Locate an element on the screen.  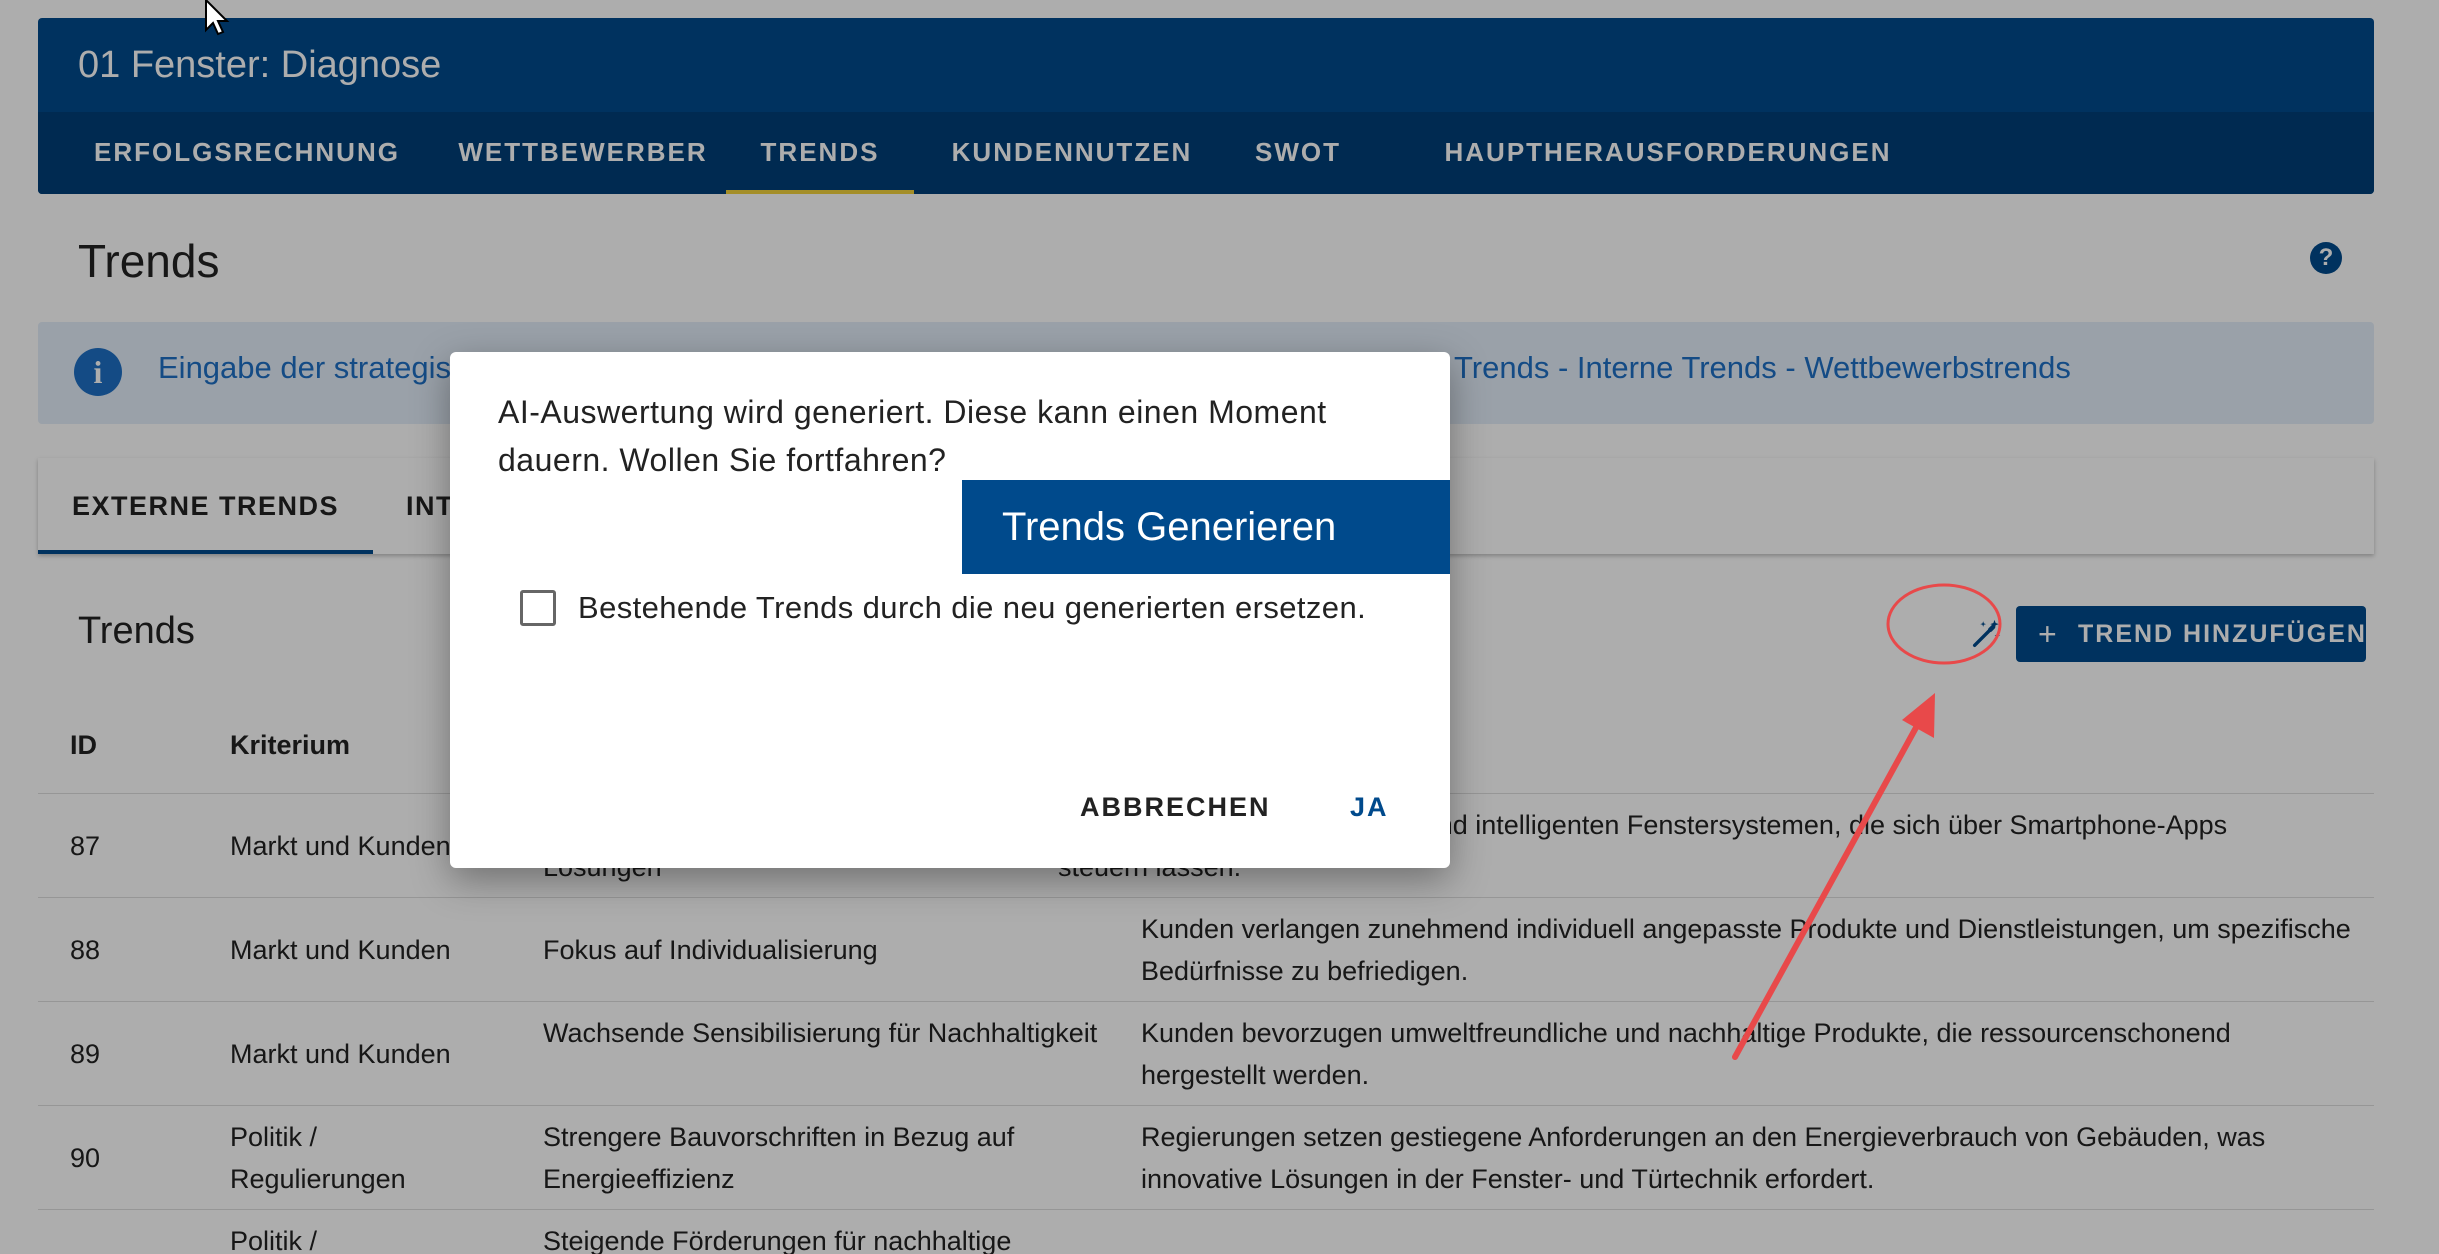
mouse-cursor-icon is located at coordinates (217, 18).